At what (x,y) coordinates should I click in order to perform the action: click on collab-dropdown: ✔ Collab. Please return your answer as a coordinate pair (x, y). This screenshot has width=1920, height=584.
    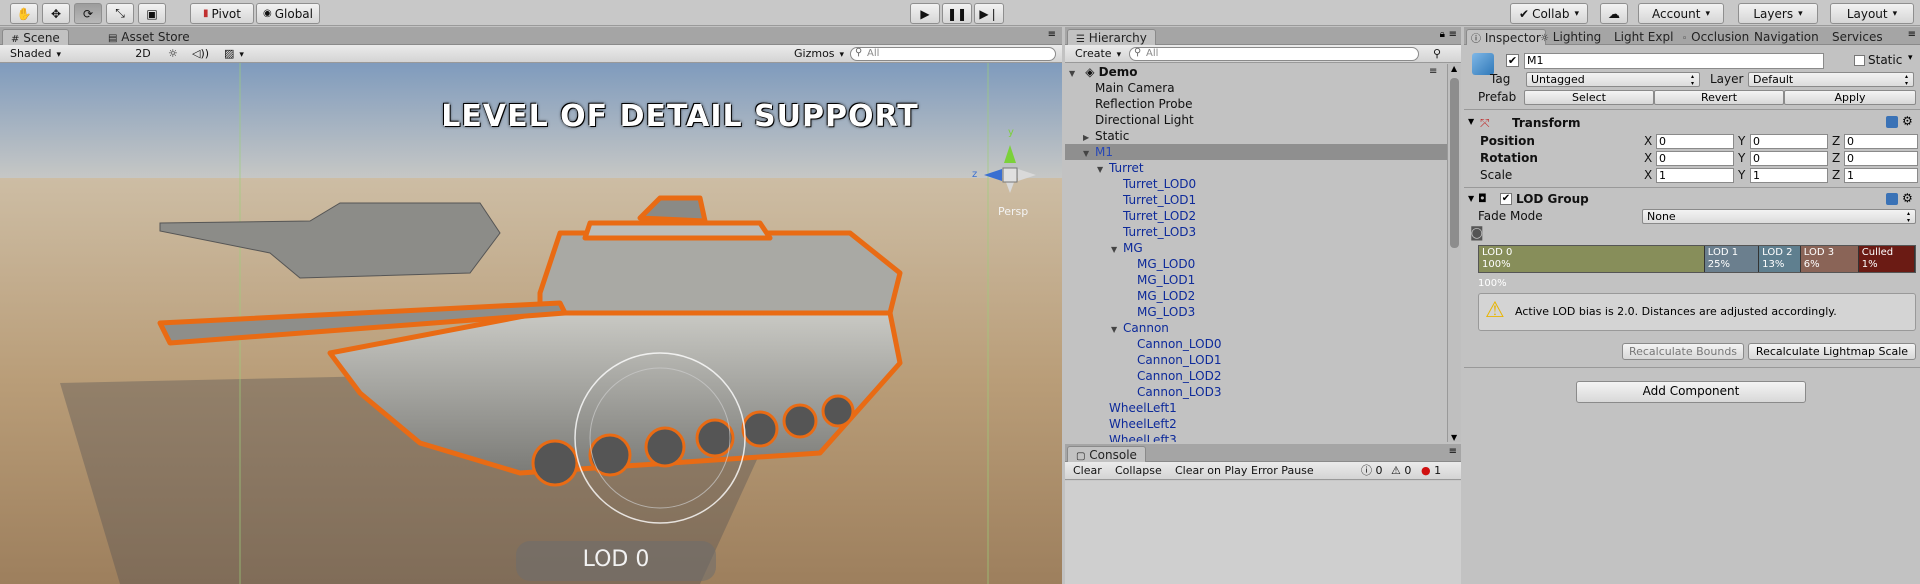
    Looking at the image, I should click on (1549, 13).